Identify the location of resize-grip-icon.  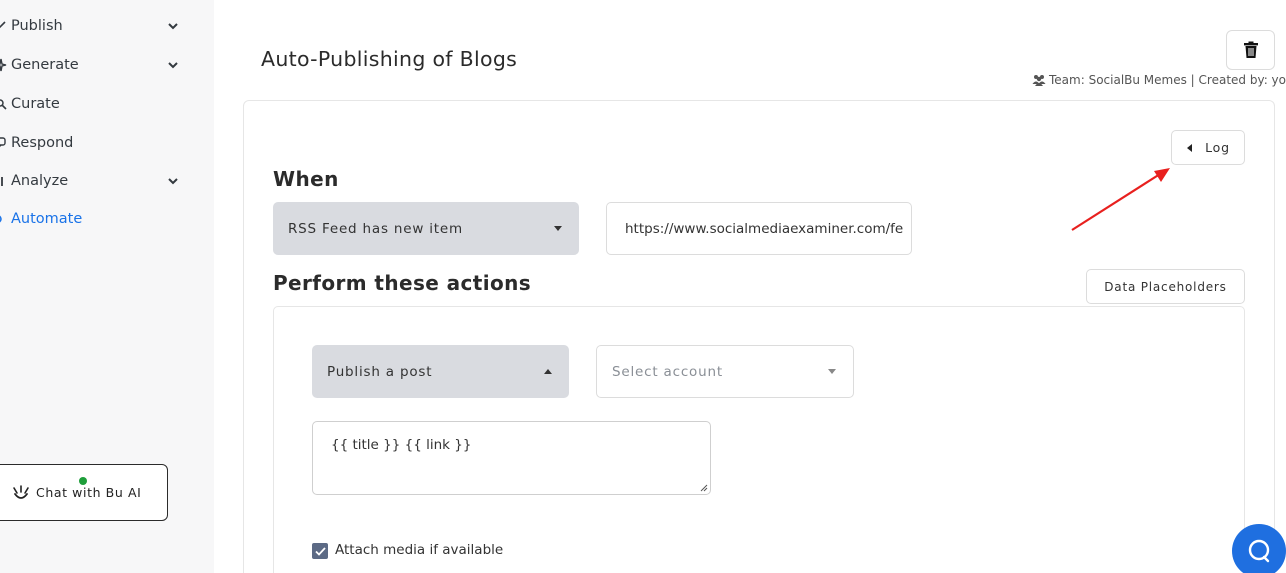
(704, 488).